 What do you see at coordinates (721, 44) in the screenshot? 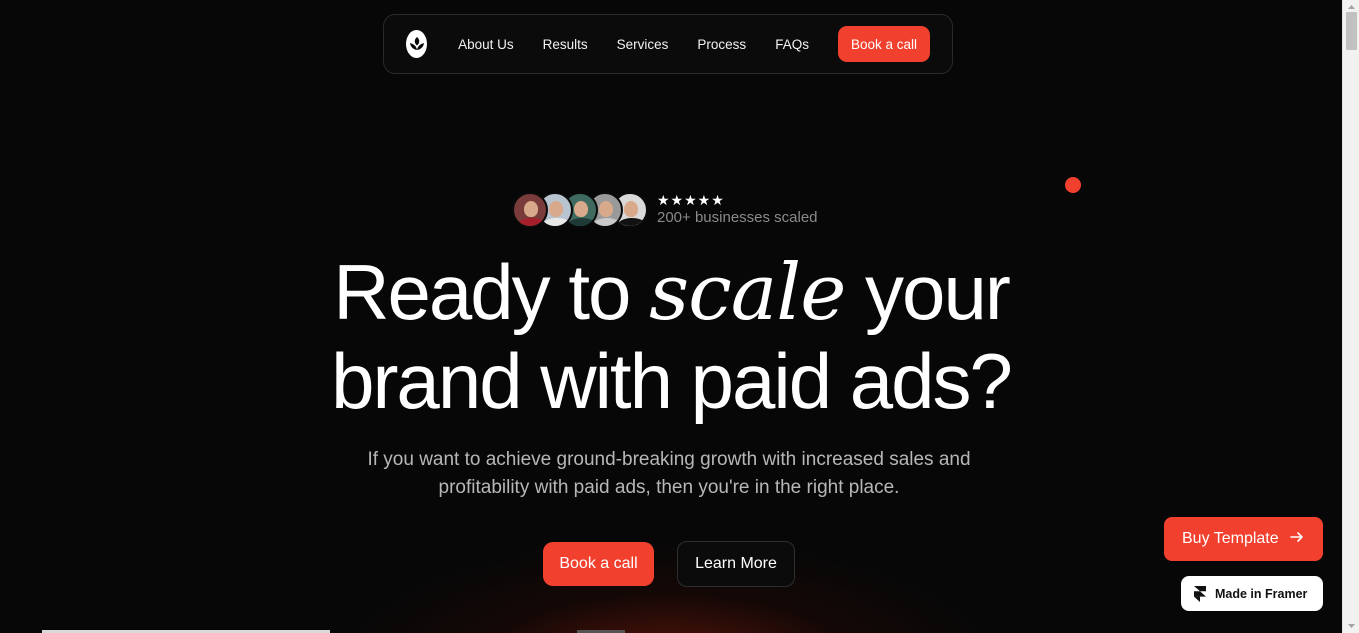
I see `nav-link-process: Process` at bounding box center [721, 44].